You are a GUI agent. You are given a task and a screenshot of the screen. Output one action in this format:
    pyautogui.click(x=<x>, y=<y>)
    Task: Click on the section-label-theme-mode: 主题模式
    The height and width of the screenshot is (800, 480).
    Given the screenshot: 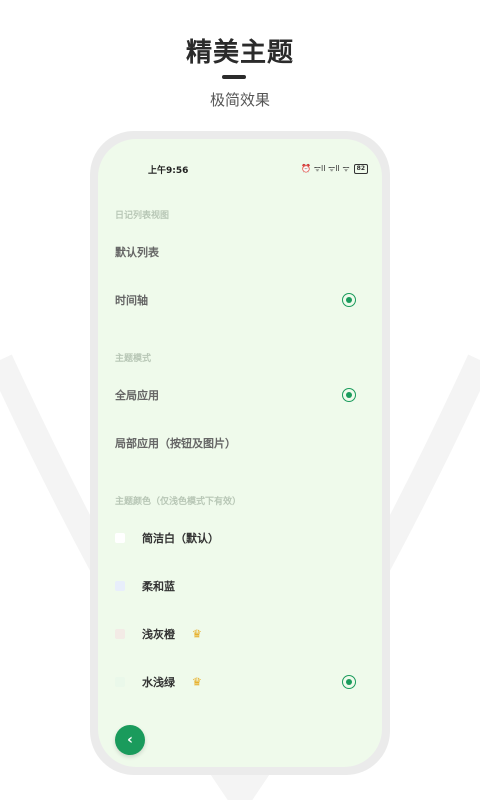 What is the action you would take?
    pyautogui.click(x=133, y=359)
    